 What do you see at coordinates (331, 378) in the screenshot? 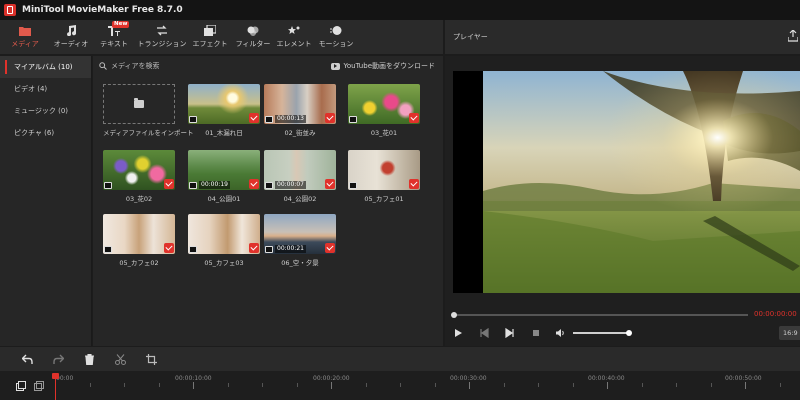
I see `tick-label: 00:00:20:00` at bounding box center [331, 378].